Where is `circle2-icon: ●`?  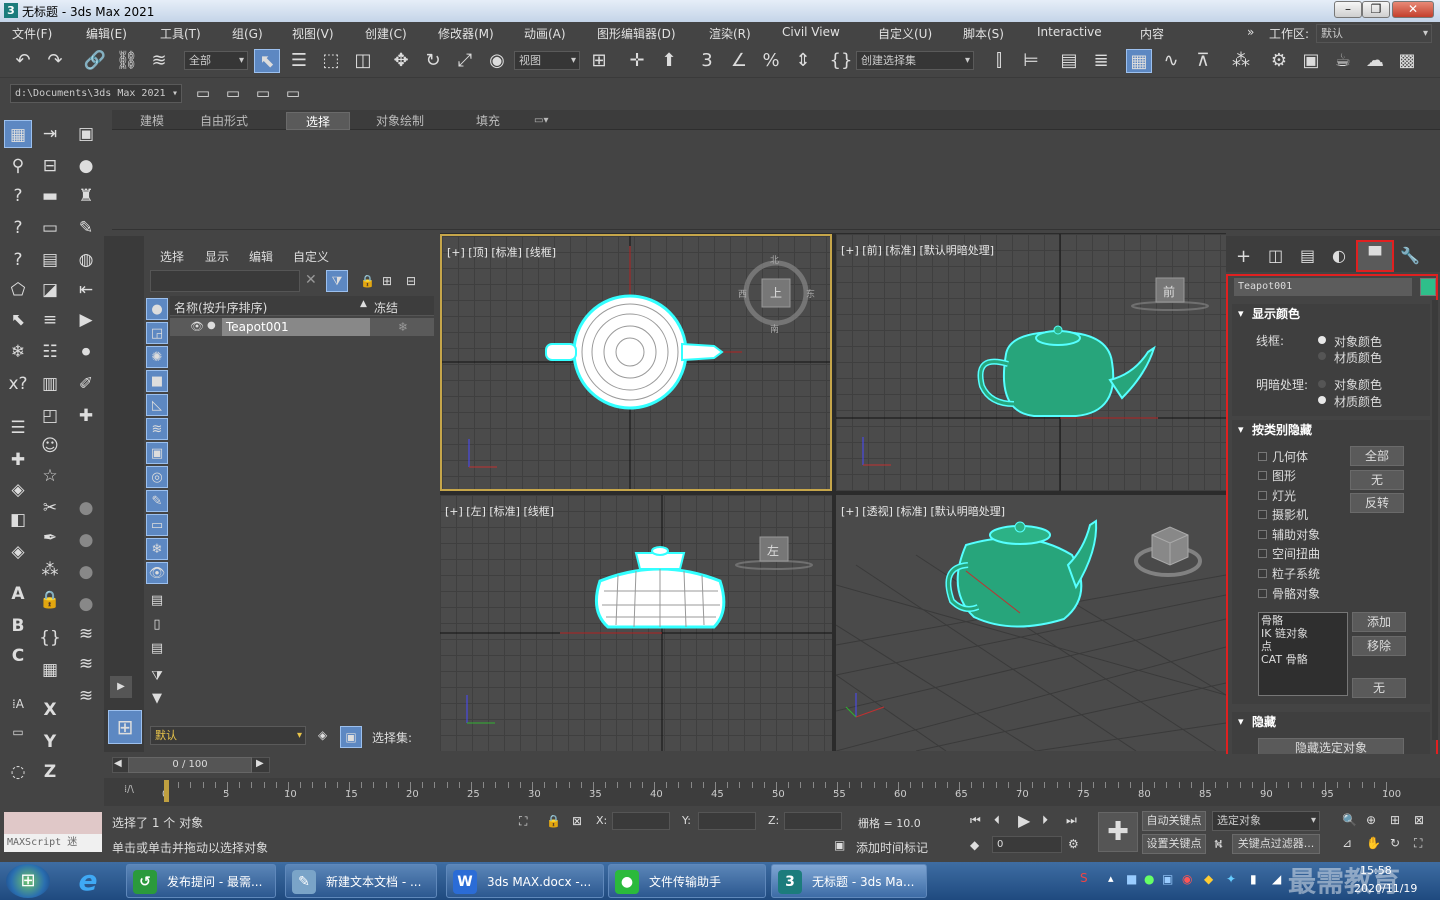
circle2-icon: ● is located at coordinates (86, 540).